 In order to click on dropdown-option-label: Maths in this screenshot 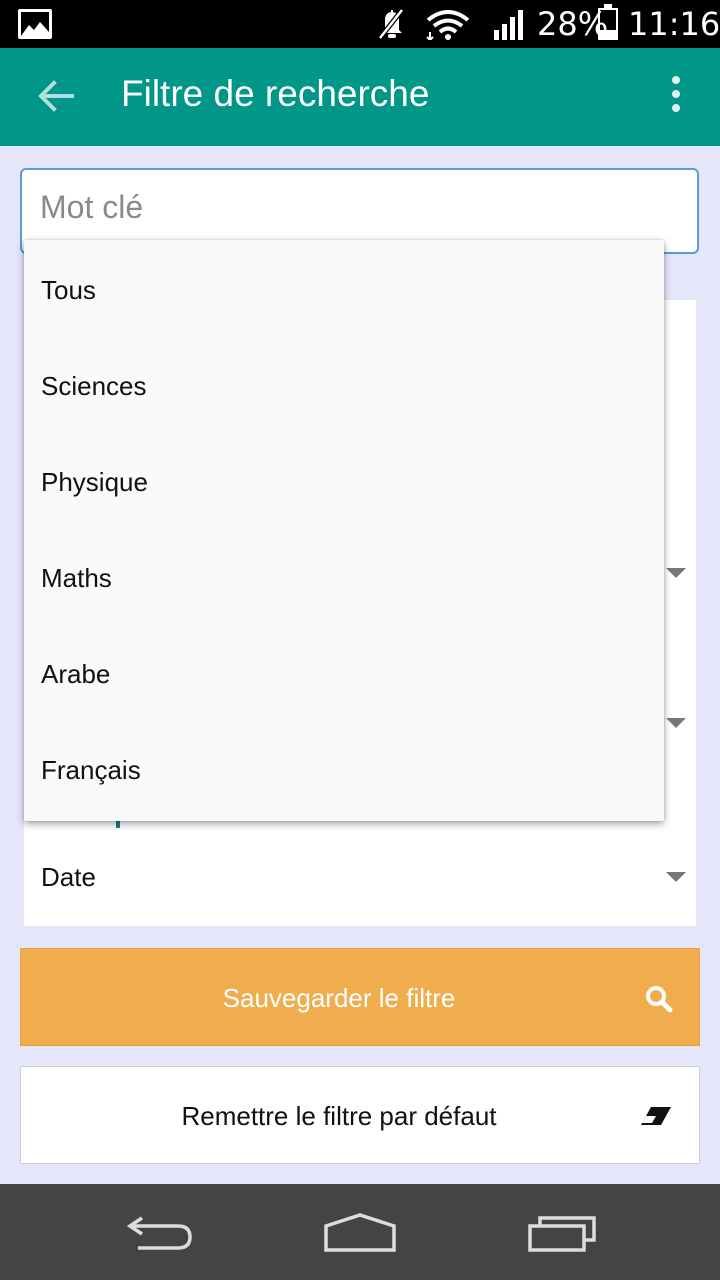, I will do `click(76, 578)`.